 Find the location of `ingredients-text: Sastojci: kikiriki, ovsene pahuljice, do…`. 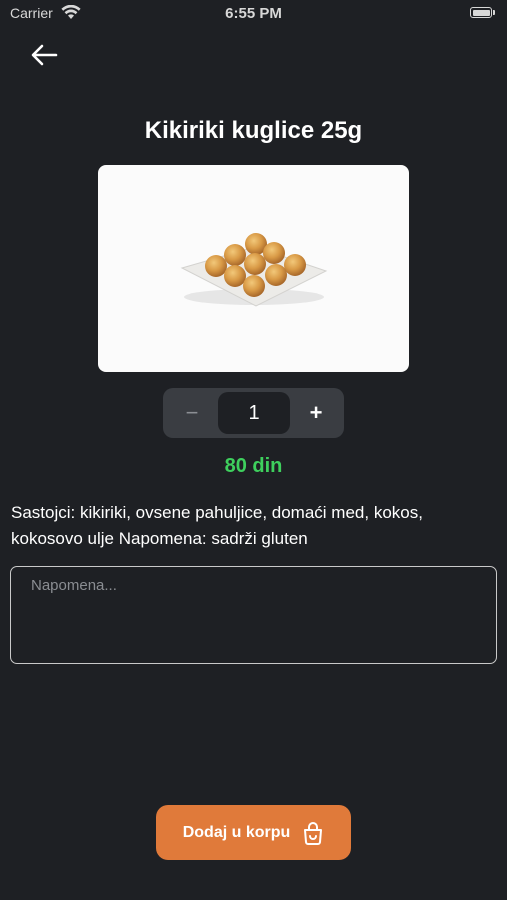

ingredients-text: Sastojci: kikiriki, ovsene pahuljice, do… is located at coordinates (217, 525).